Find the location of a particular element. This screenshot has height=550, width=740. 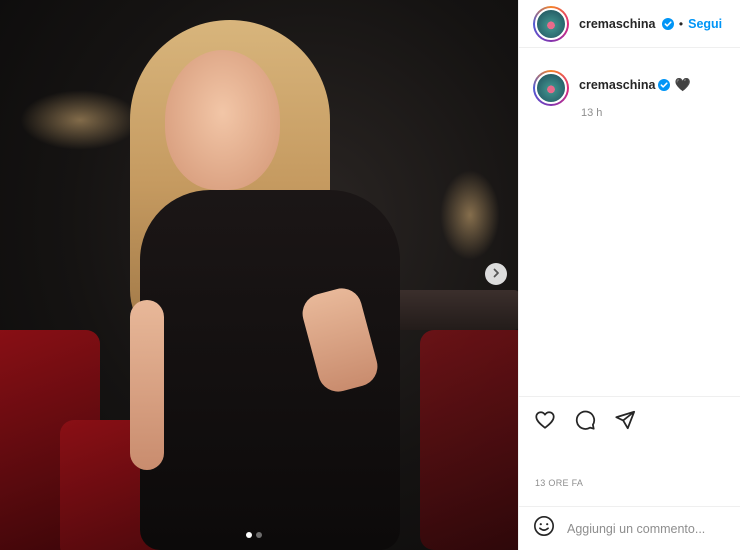

smiley-icon is located at coordinates (544, 526).